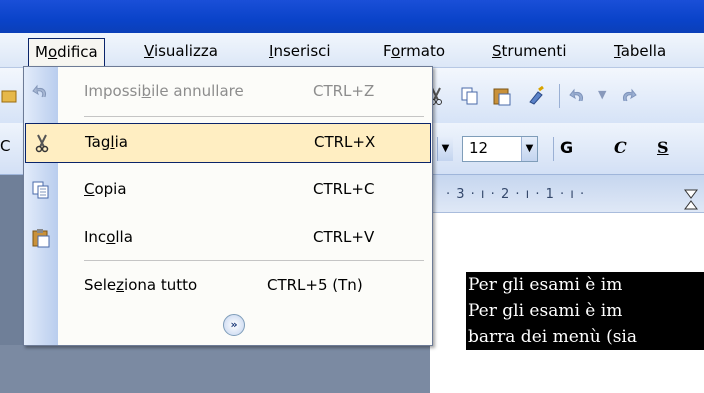  What do you see at coordinates (344, 189) in the screenshot?
I see `menu-item-shortcut: CTRL+C` at bounding box center [344, 189].